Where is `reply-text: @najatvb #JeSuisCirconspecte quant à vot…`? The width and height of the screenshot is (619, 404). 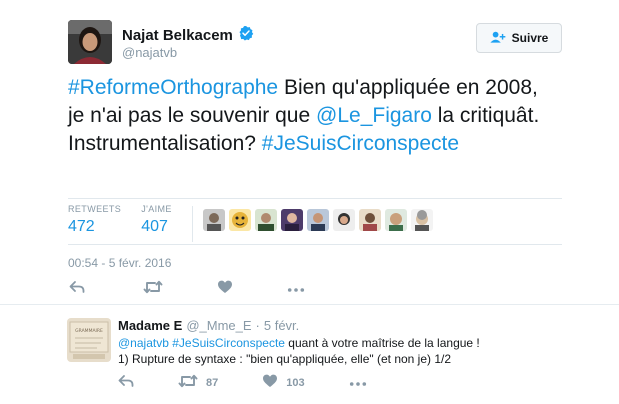 reply-text: @najatvb #JeSuisCirconspecte quant à vot… is located at coordinates (338, 351).